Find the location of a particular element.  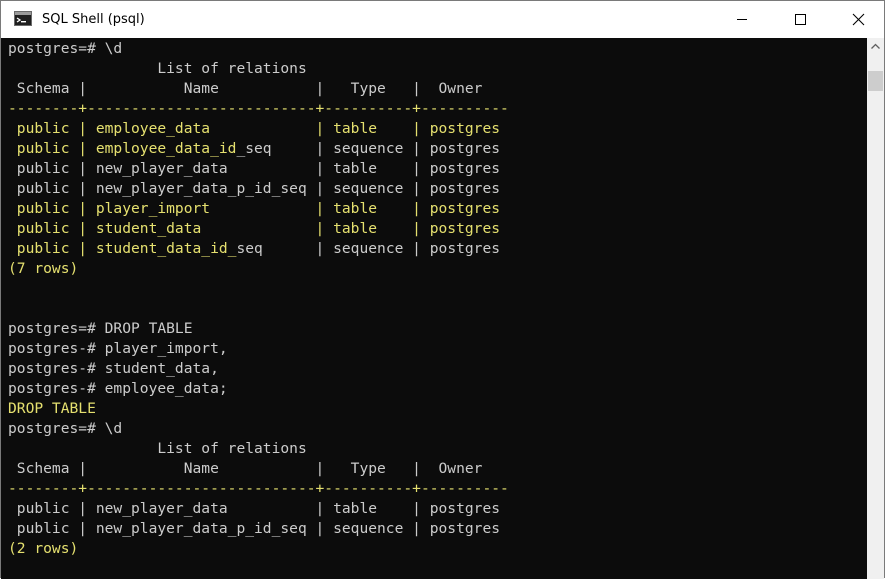

terminal-line: public | student_data | table | postgres is located at coordinates (258, 229).